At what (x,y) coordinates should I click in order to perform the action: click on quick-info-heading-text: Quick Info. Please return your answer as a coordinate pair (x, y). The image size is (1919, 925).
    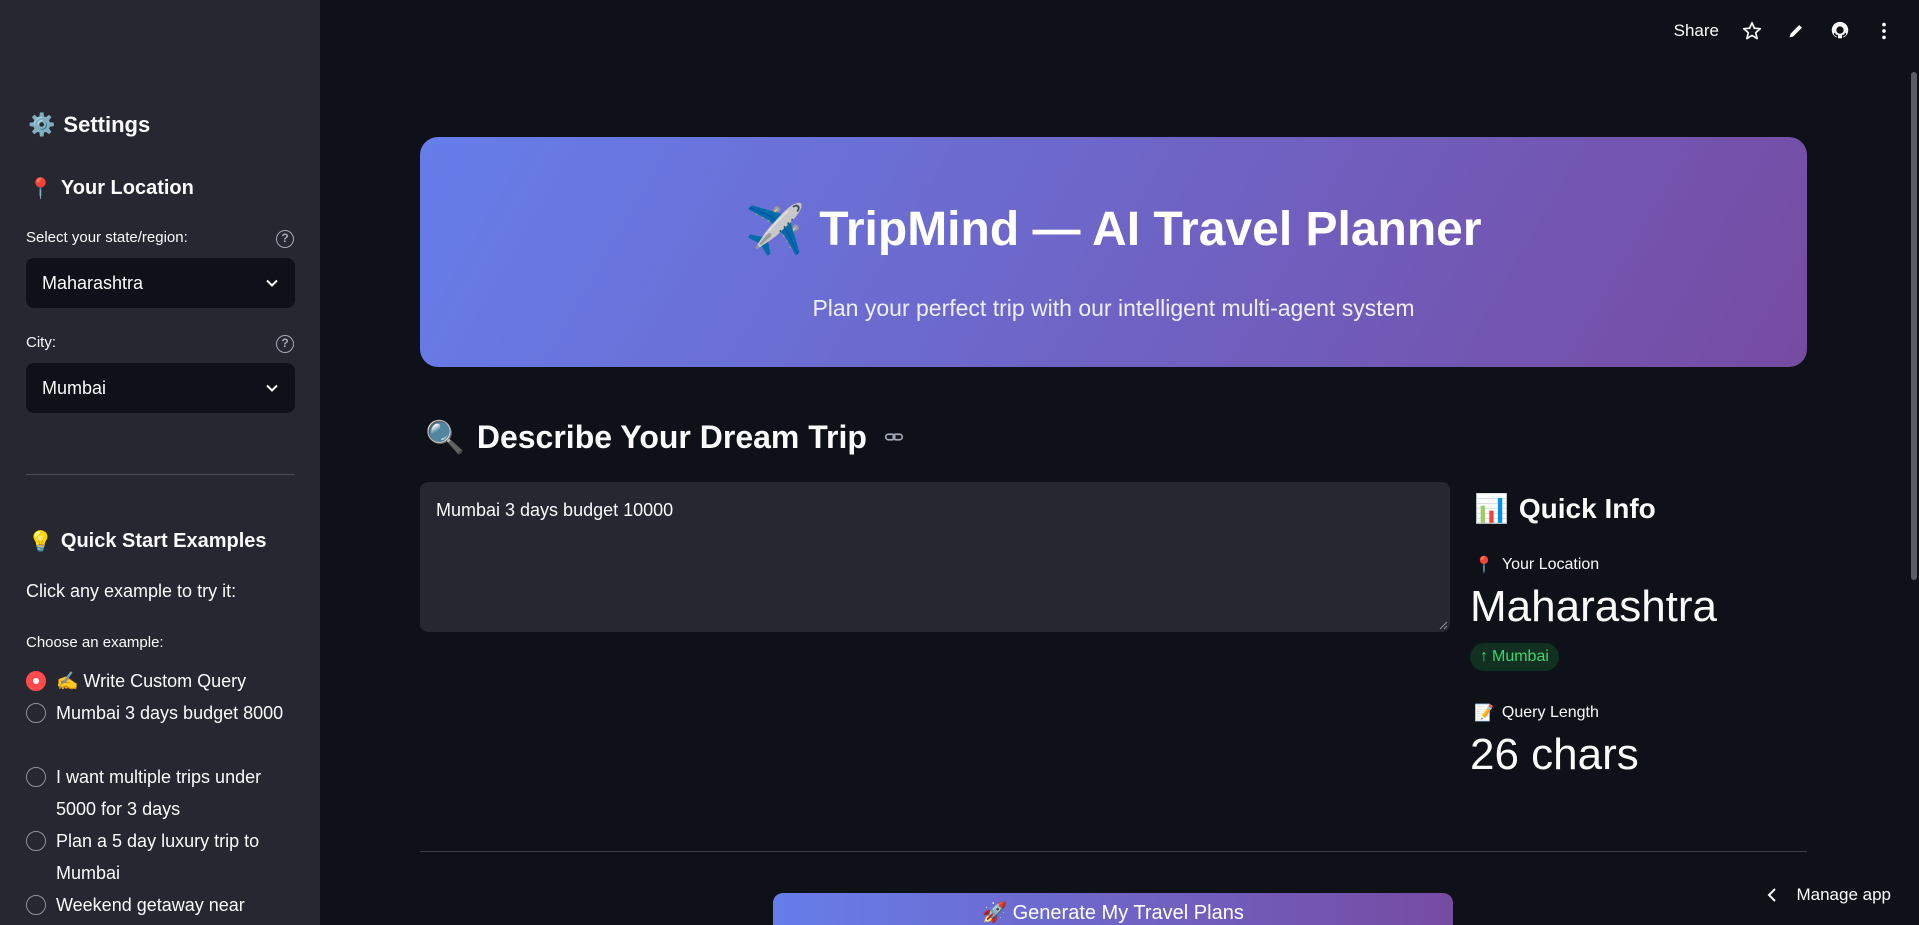
    Looking at the image, I should click on (1587, 508).